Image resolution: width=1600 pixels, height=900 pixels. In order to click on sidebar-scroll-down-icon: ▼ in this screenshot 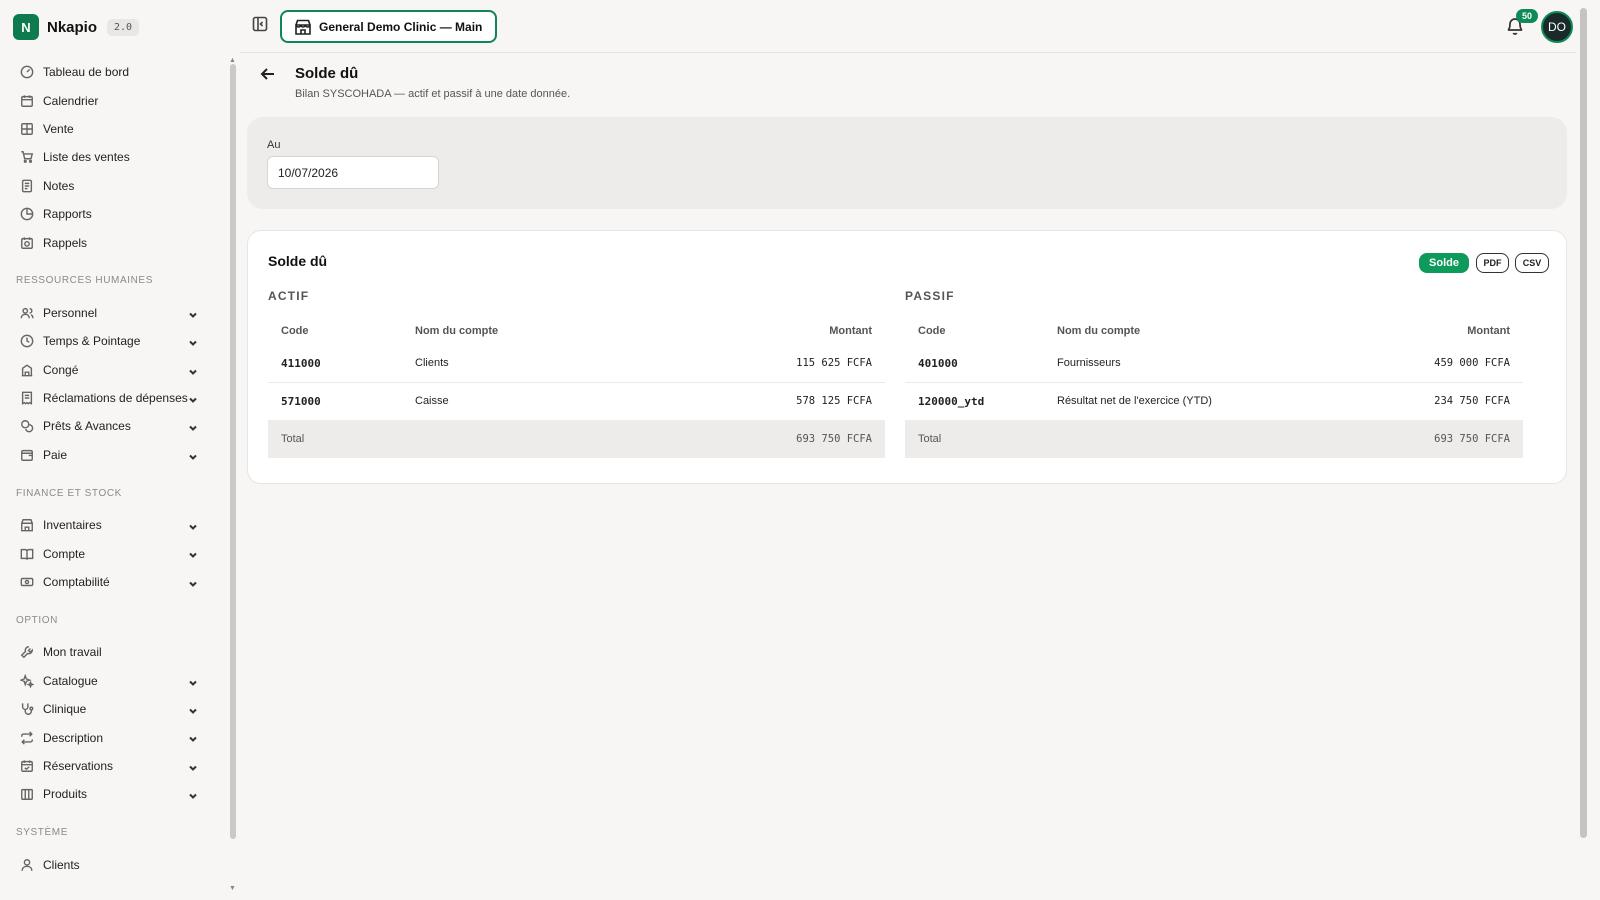, I will do `click(232, 888)`.